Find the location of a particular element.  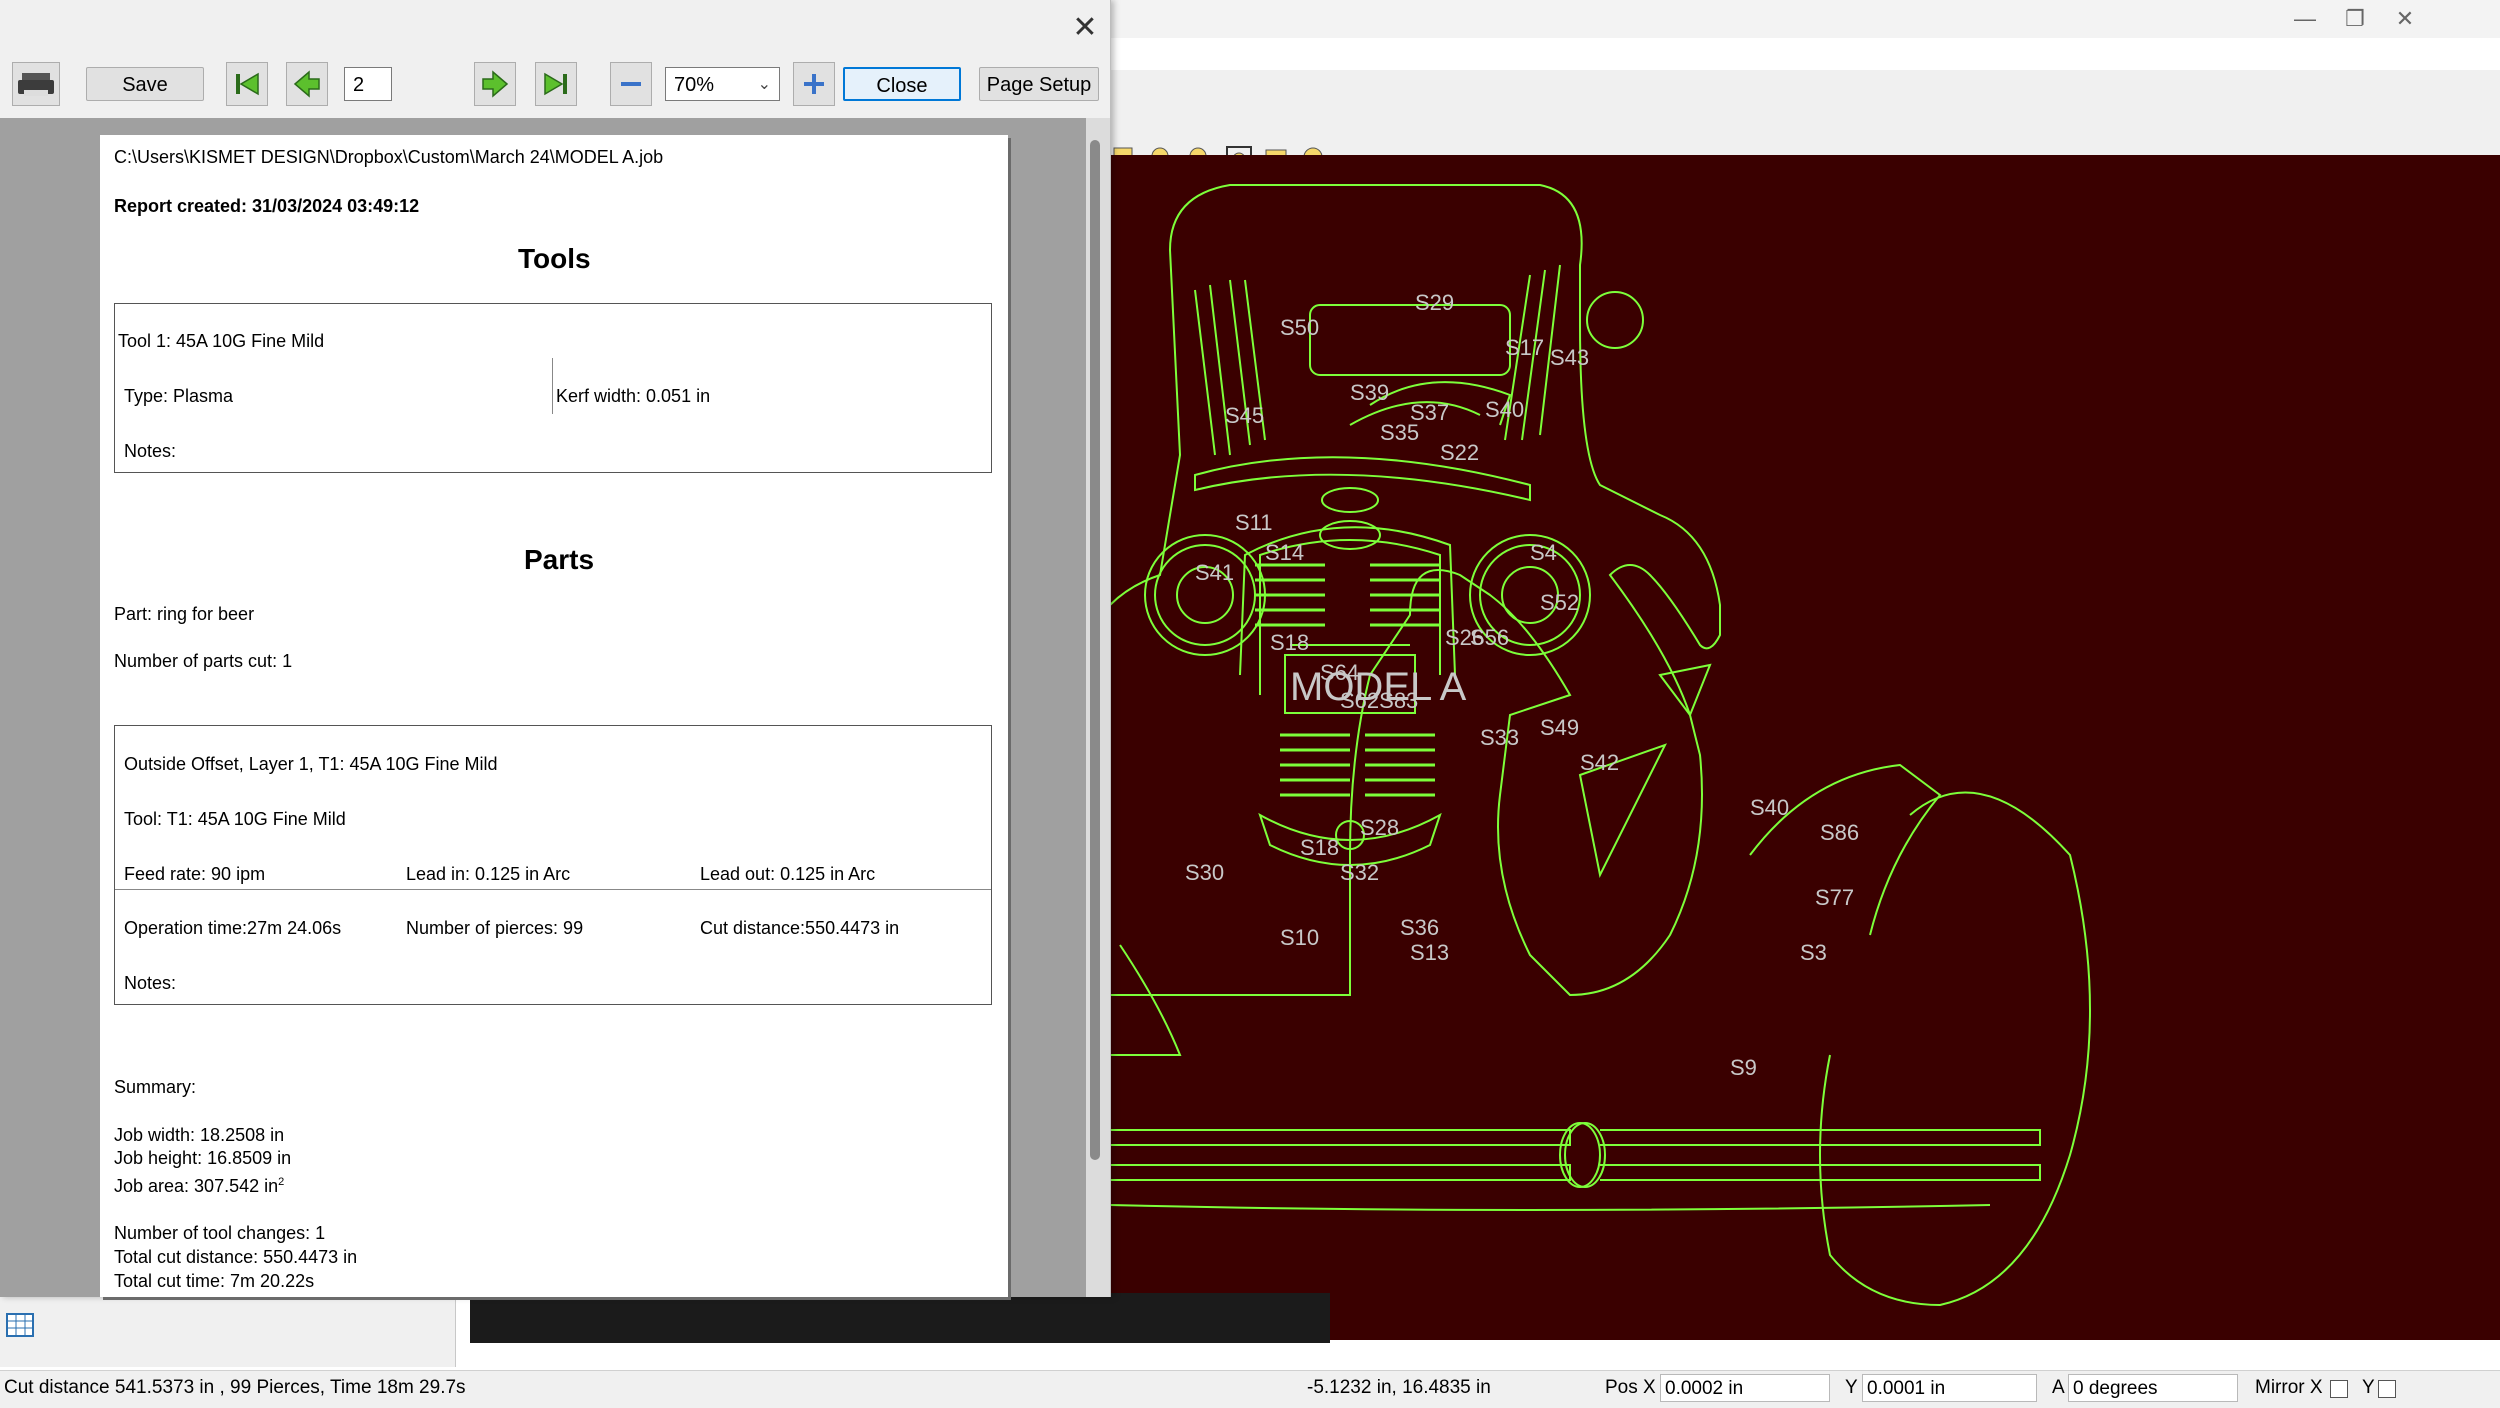

operation-time: Operation time:27m 24.06s is located at coordinates (233, 928).